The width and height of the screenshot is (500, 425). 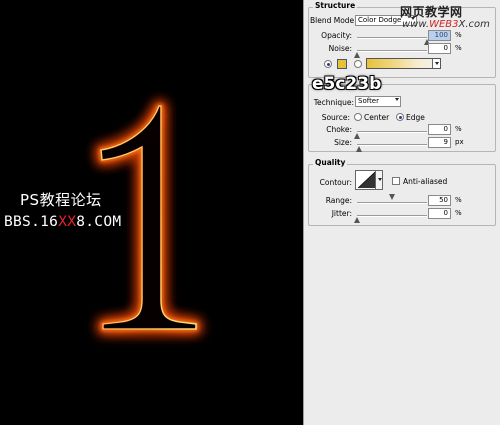 What do you see at coordinates (396, 181) in the screenshot?
I see `anti-aliased-checkbox` at bounding box center [396, 181].